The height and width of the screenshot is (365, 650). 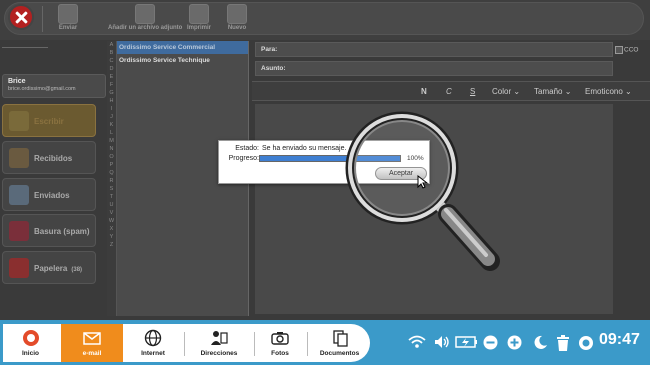 I want to click on status-label: Estado:, so click(x=247, y=148).